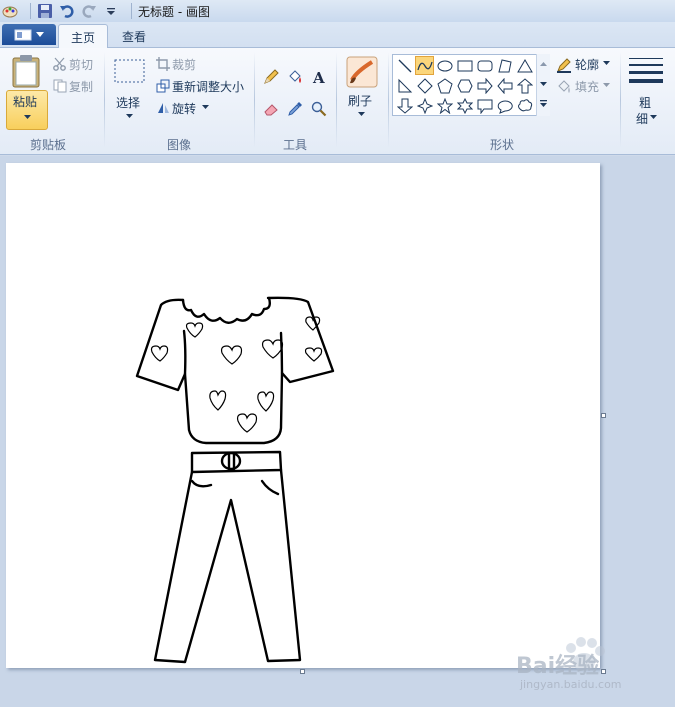  I want to click on curve-shape-icon, so click(424, 65).